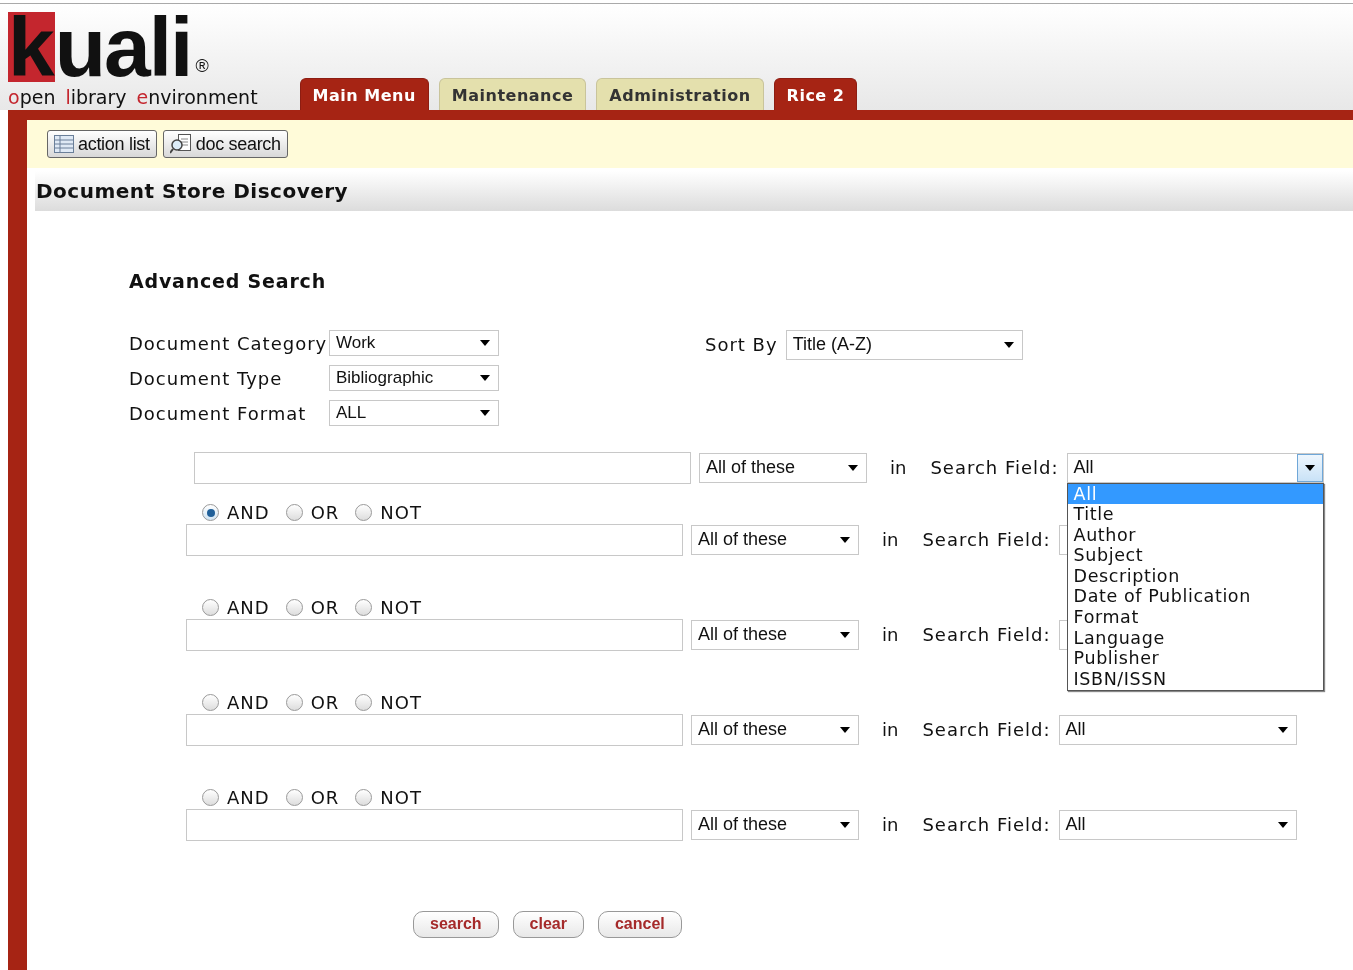  What do you see at coordinates (414, 343) in the screenshot?
I see `dropdown: Work` at bounding box center [414, 343].